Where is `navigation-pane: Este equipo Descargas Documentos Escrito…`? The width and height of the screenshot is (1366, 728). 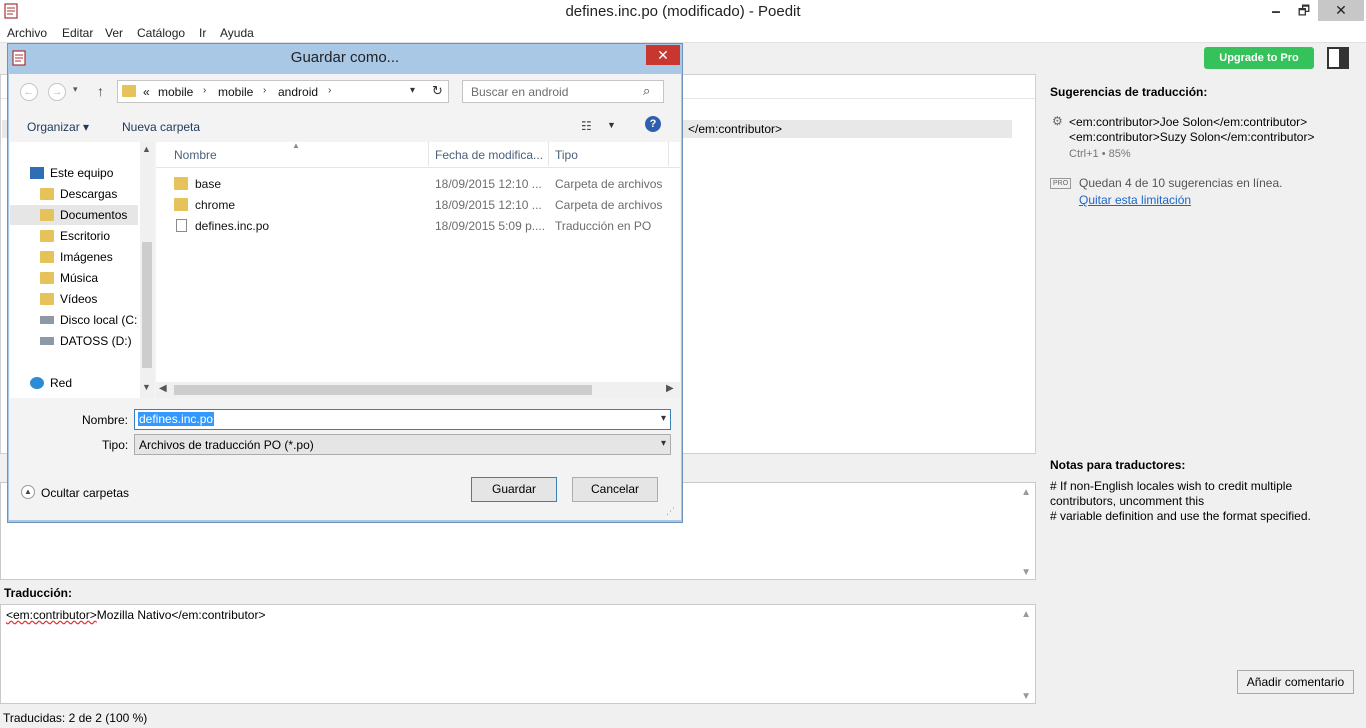
navigation-pane: Este equipo Descargas Documentos Escrito… is located at coordinates (82, 270).